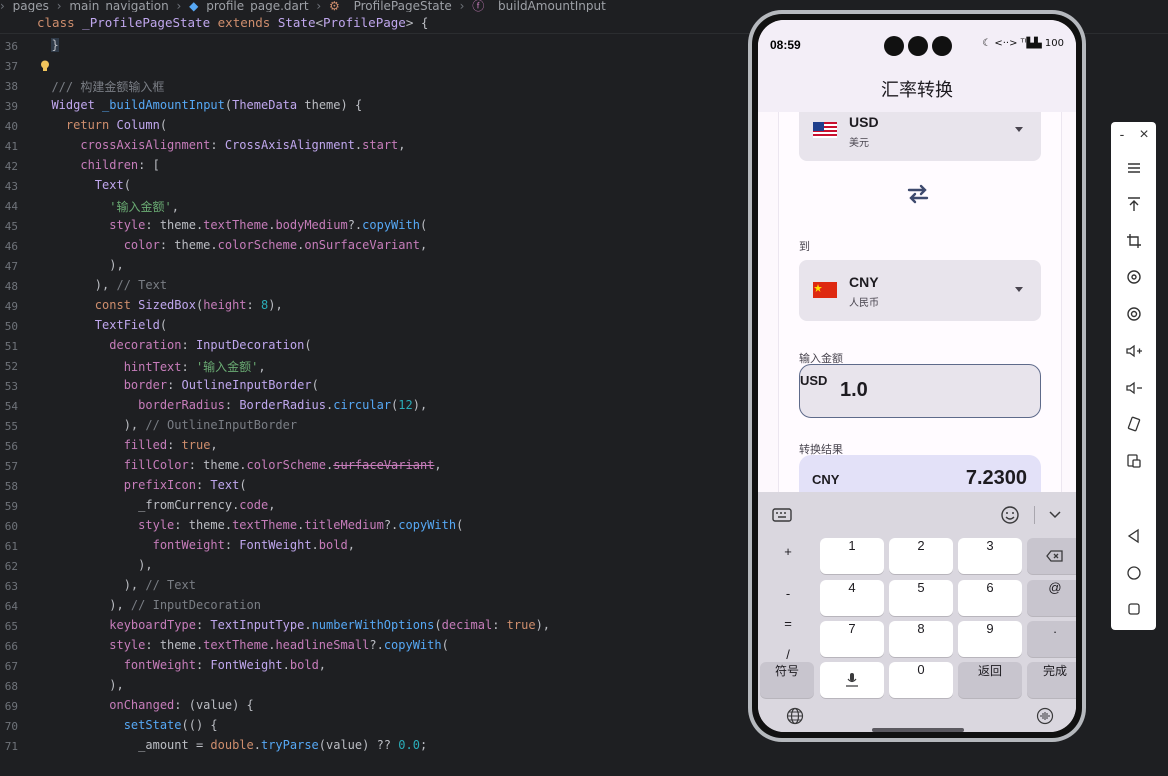  Describe the element at coordinates (1051, 556) in the screenshot. I see `backspace-key` at that location.